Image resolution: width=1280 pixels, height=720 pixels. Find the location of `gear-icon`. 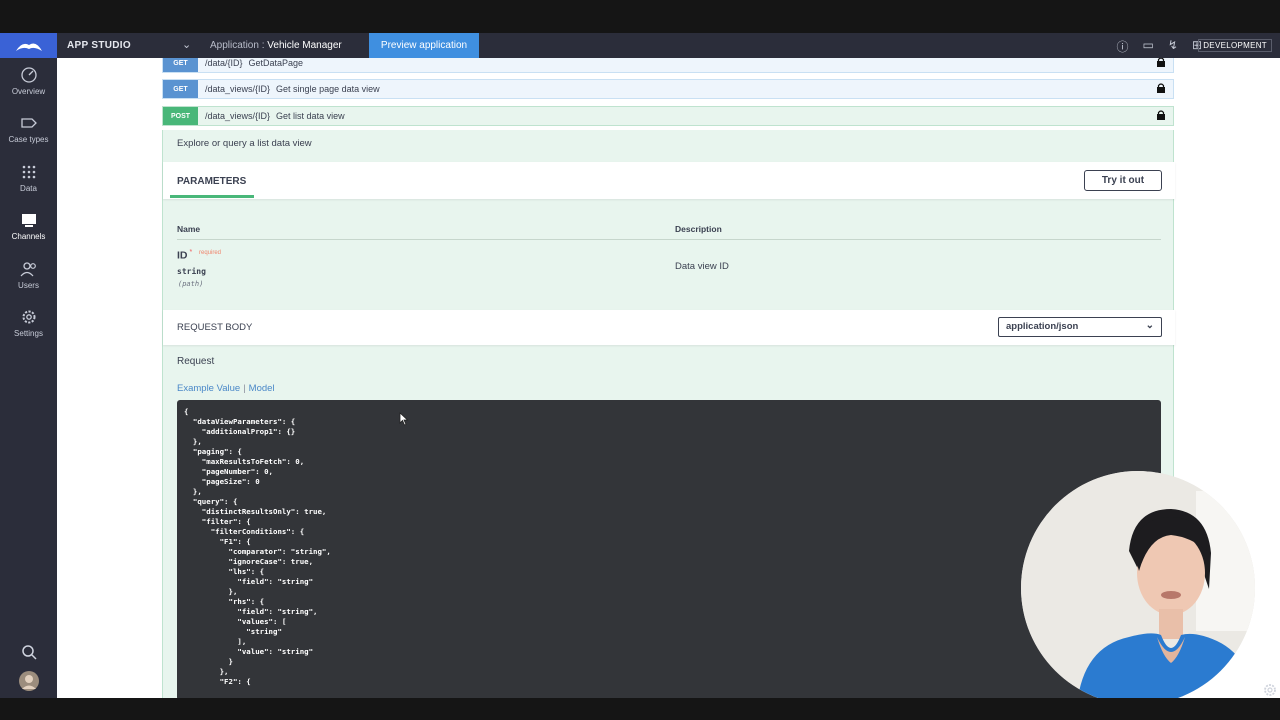

gear-icon is located at coordinates (28, 317).